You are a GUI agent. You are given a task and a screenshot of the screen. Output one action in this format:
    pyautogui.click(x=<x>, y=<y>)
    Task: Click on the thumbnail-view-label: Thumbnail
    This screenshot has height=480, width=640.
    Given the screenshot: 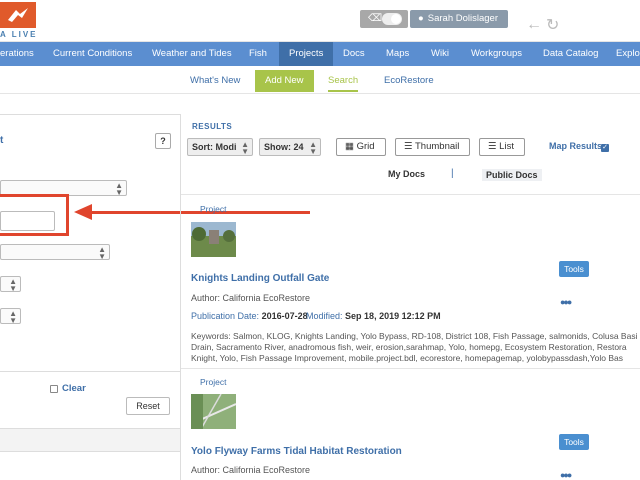 What is the action you would take?
    pyautogui.click(x=437, y=146)
    